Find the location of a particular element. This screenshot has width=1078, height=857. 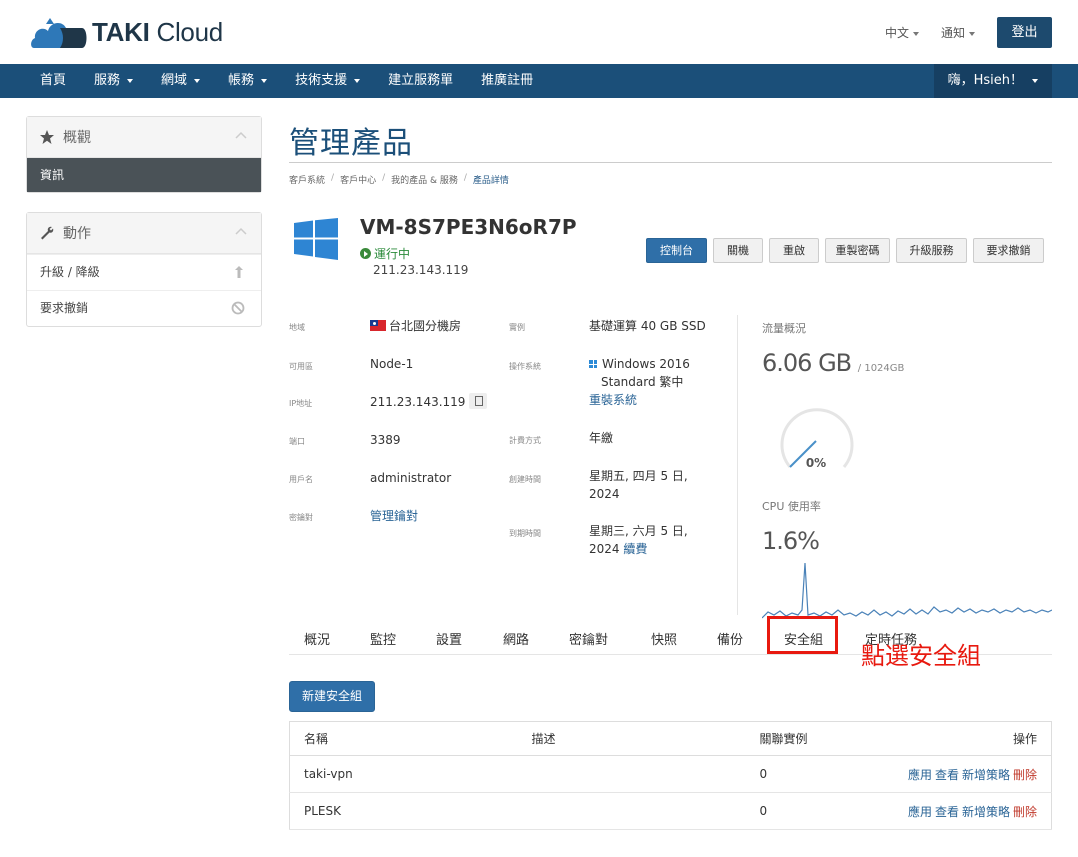

vm-ip: 211.23.143.119 is located at coordinates (421, 270).